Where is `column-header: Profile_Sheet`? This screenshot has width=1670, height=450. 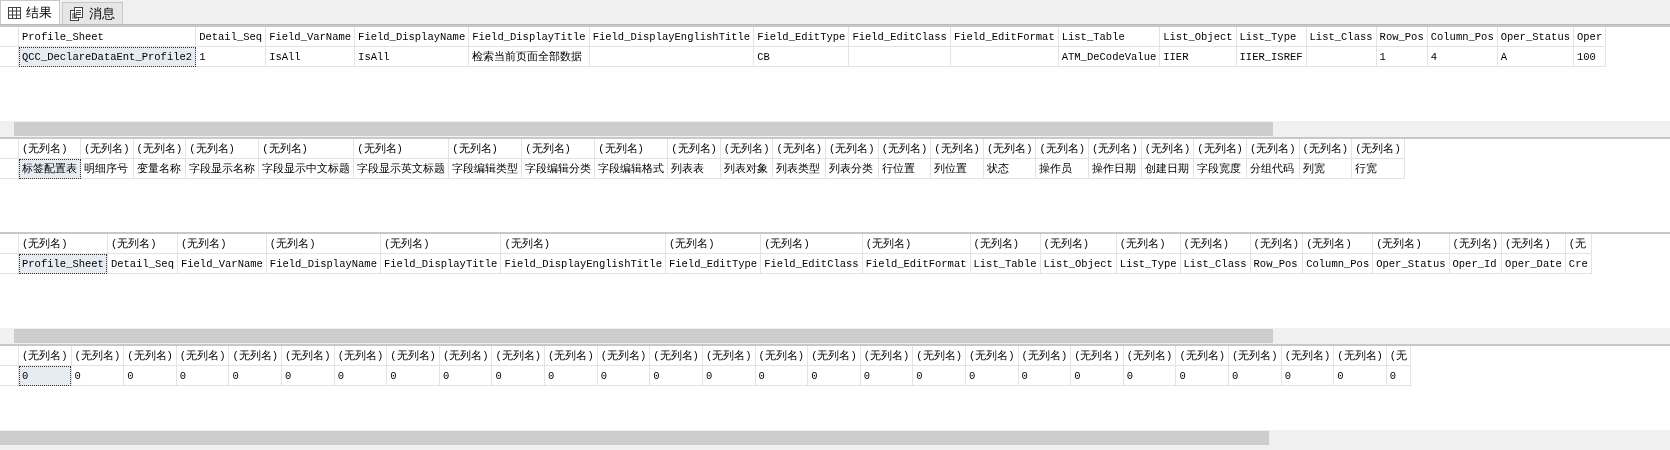 column-header: Profile_Sheet is located at coordinates (107, 37).